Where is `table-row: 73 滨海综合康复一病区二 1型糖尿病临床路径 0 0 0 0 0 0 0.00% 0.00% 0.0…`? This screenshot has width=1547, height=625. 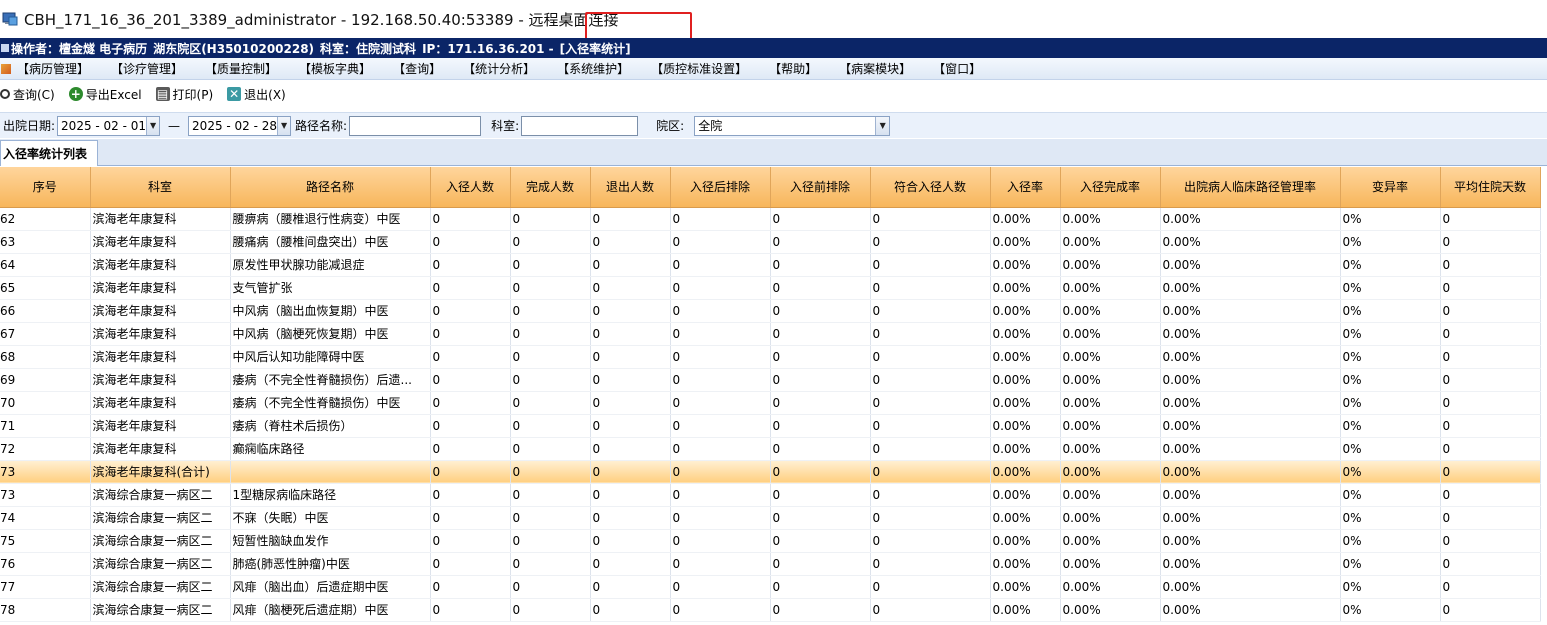
table-row: 73 滨海综合康复一病区二 1型糖尿病临床路径 0 0 0 0 0 0 0.00% 0.00% 0.0… is located at coordinates (770, 495).